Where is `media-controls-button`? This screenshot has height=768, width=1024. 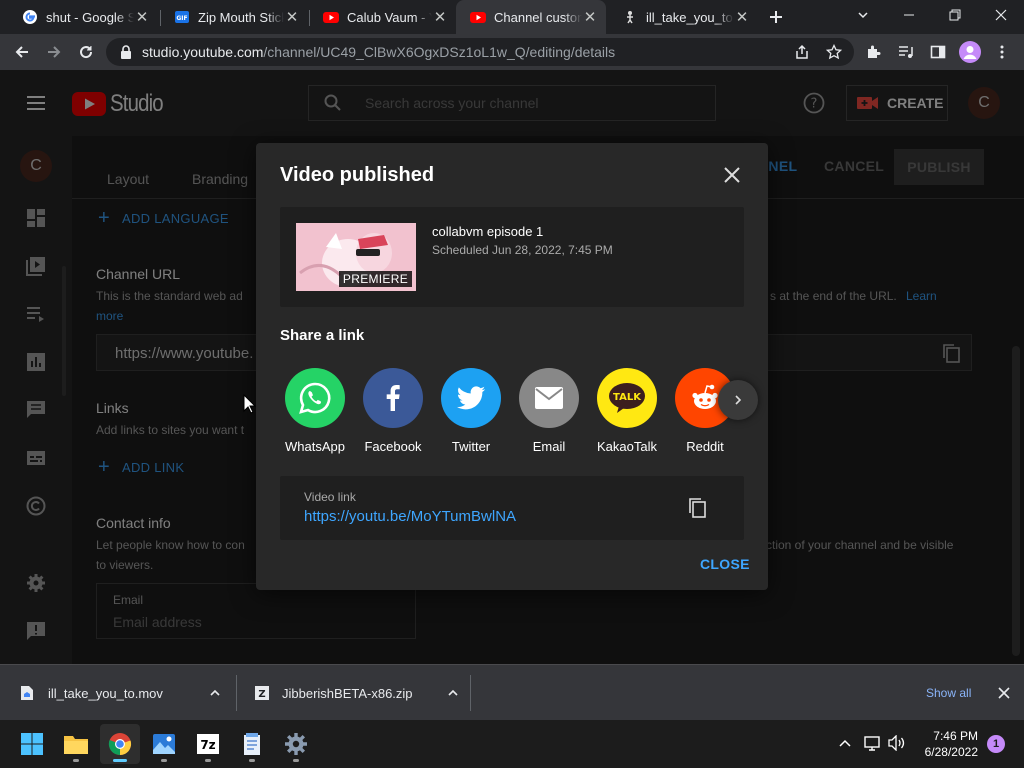
media-controls-button is located at coordinates (906, 52).